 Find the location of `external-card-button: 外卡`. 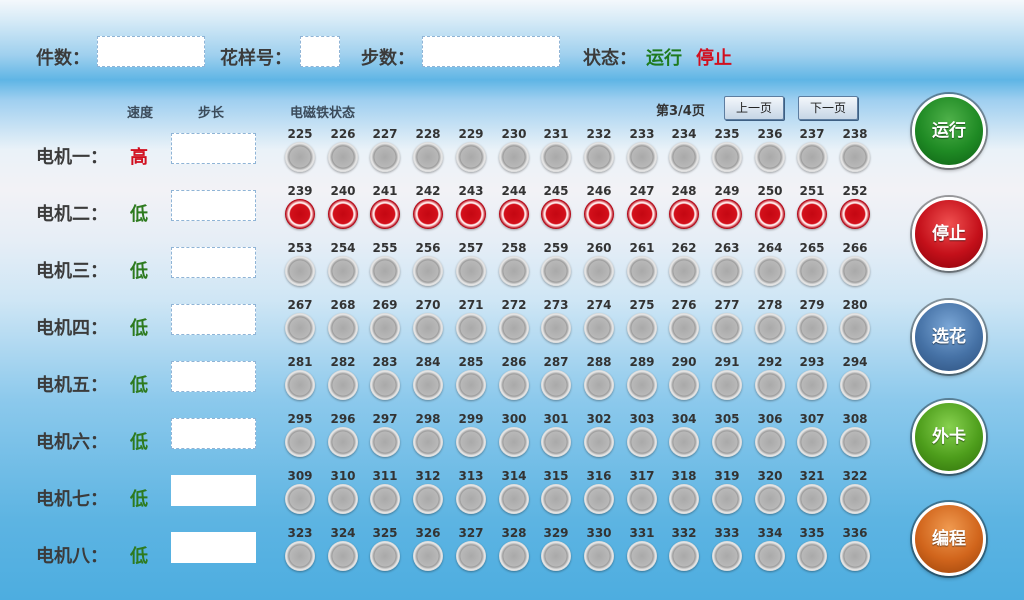

external-card-button: 外卡 is located at coordinates (949, 437).